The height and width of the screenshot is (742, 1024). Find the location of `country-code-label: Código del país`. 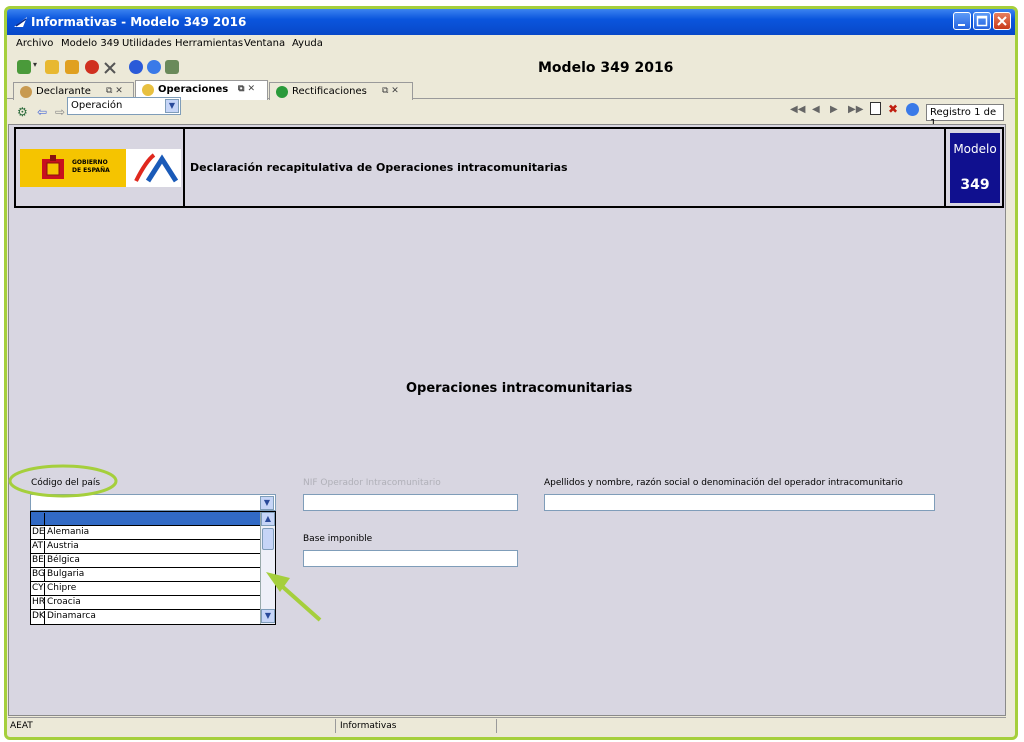

country-code-label: Código del país is located at coordinates (66, 483).